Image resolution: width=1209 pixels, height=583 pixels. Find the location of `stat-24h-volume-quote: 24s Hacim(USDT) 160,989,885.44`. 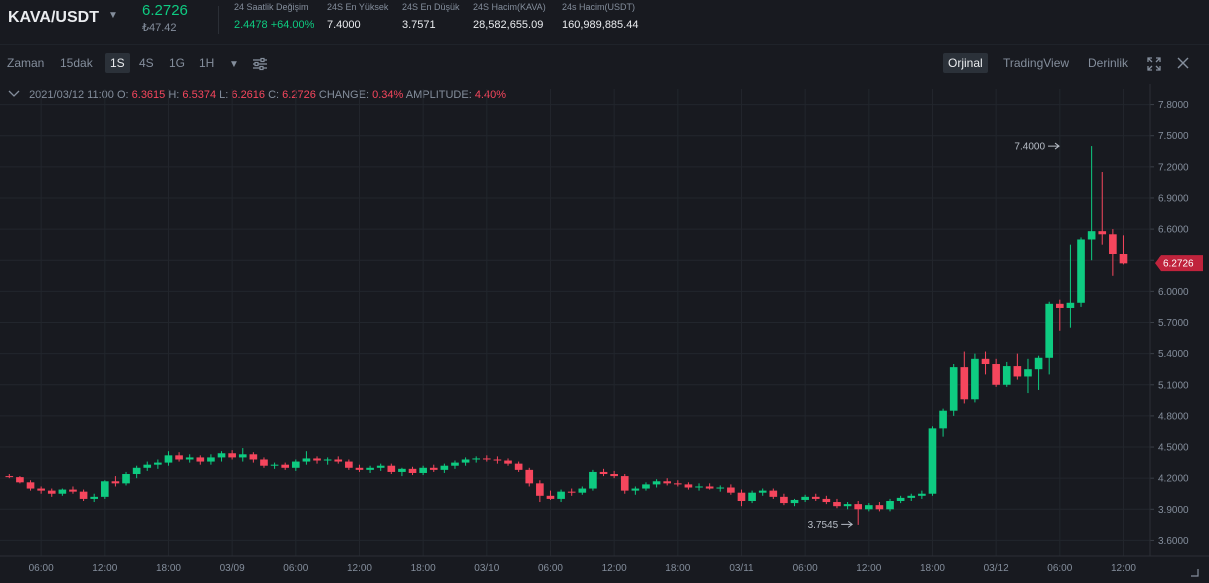

stat-24h-volume-quote: 24s Hacim(USDT) 160,989,885.44 is located at coordinates (600, 16).